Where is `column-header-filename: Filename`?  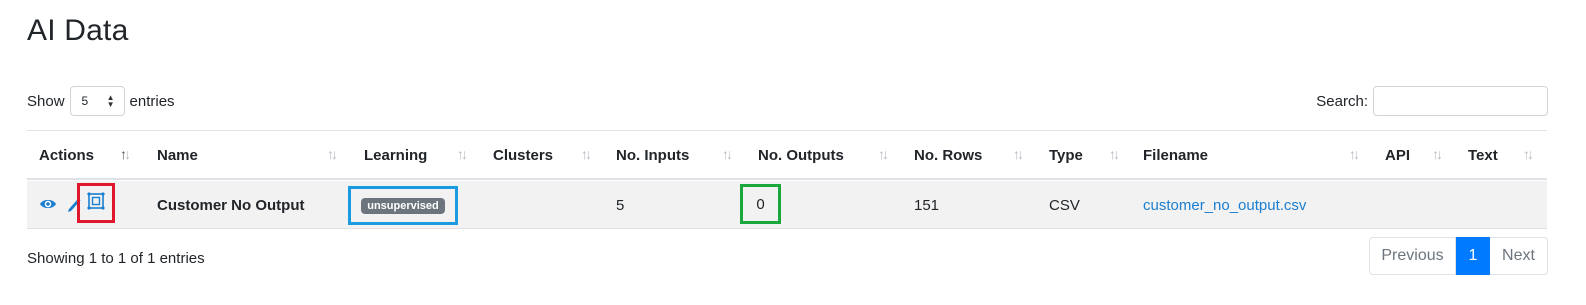 column-header-filename: Filename is located at coordinates (1175, 155).